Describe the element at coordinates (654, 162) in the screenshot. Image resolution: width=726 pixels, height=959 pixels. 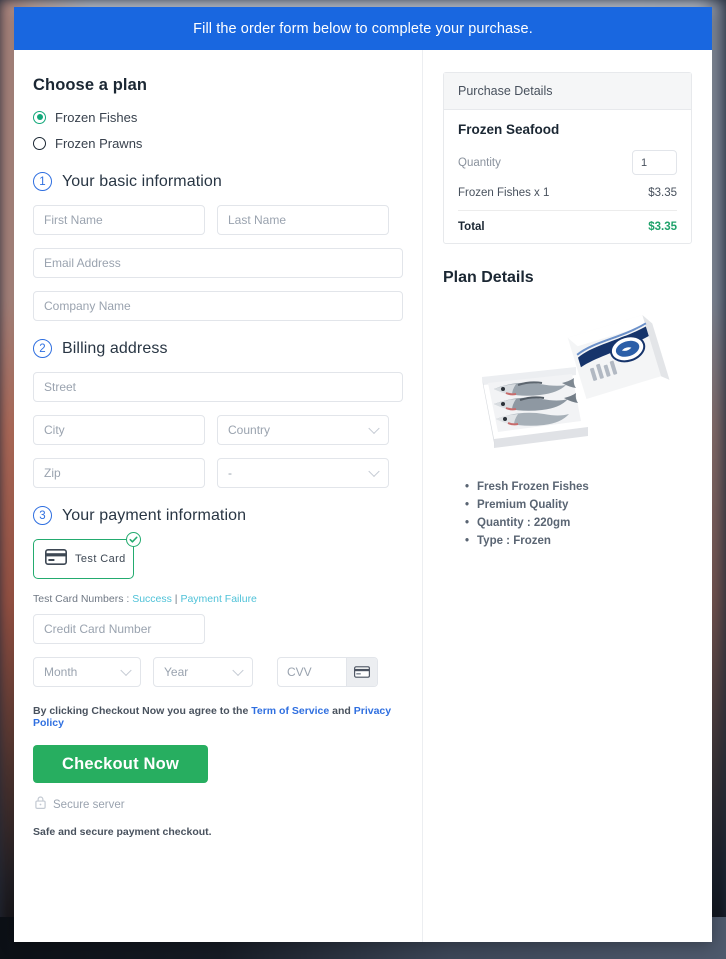
I see `quantity-input: 1` at that location.